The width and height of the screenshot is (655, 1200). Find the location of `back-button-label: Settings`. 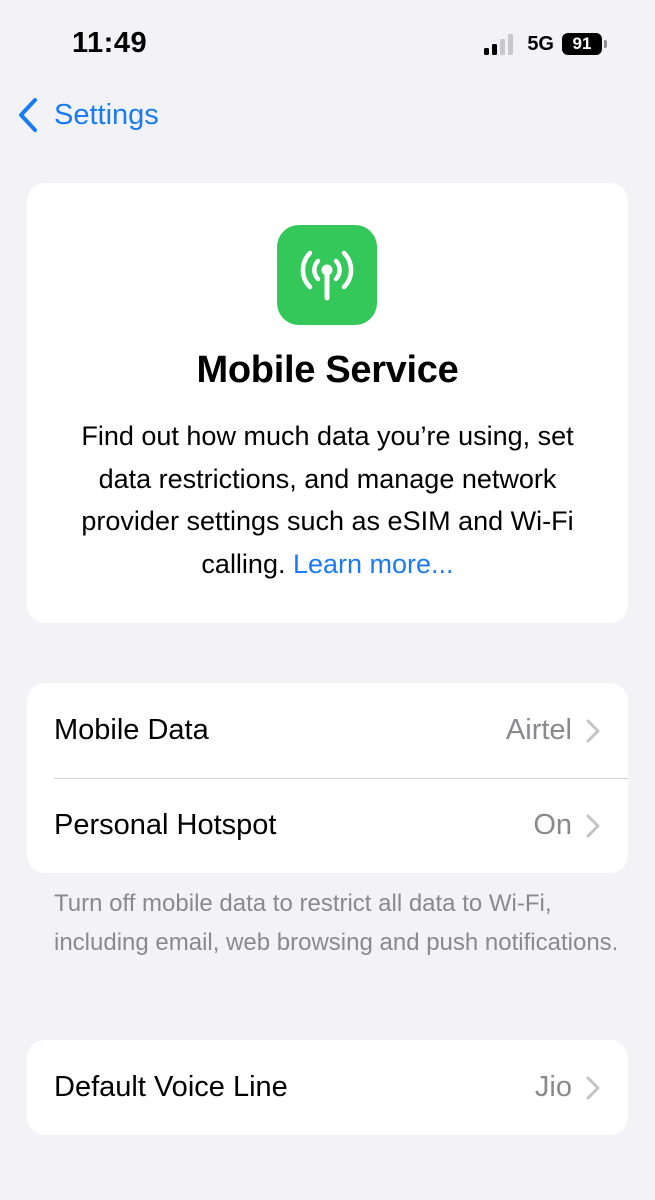

back-button-label: Settings is located at coordinates (106, 114).